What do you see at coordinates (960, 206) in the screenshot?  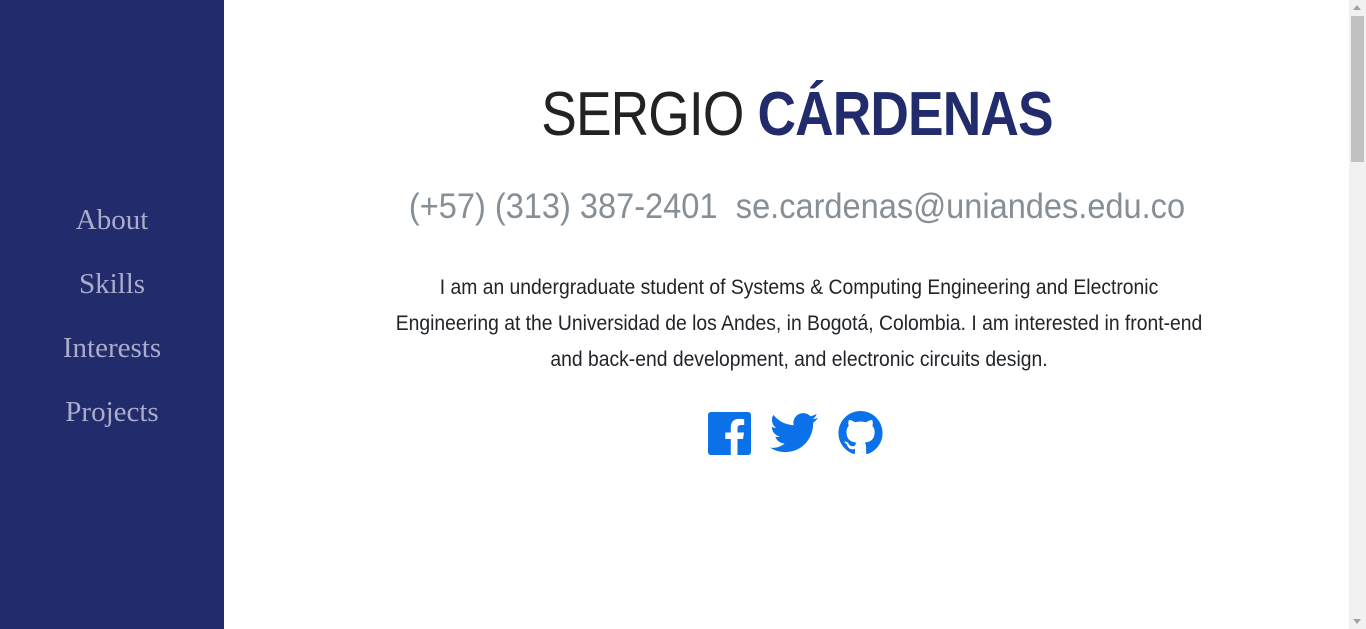 I see `email-link: se.cardenas@uniandes.edu.co` at bounding box center [960, 206].